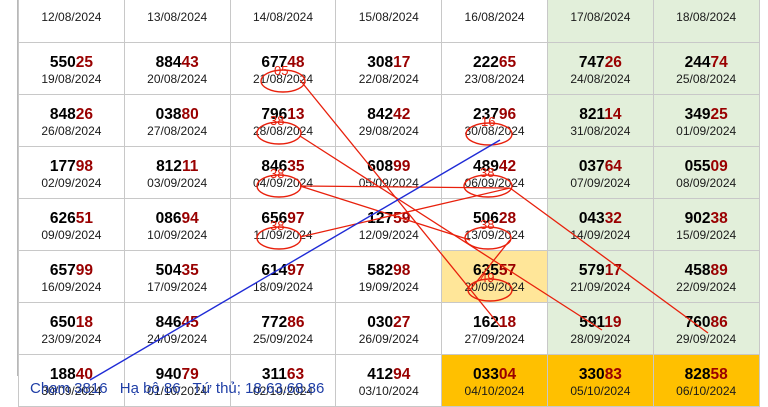  What do you see at coordinates (281, 70) in the screenshot?
I see `annotation-label: 05` at bounding box center [281, 70].